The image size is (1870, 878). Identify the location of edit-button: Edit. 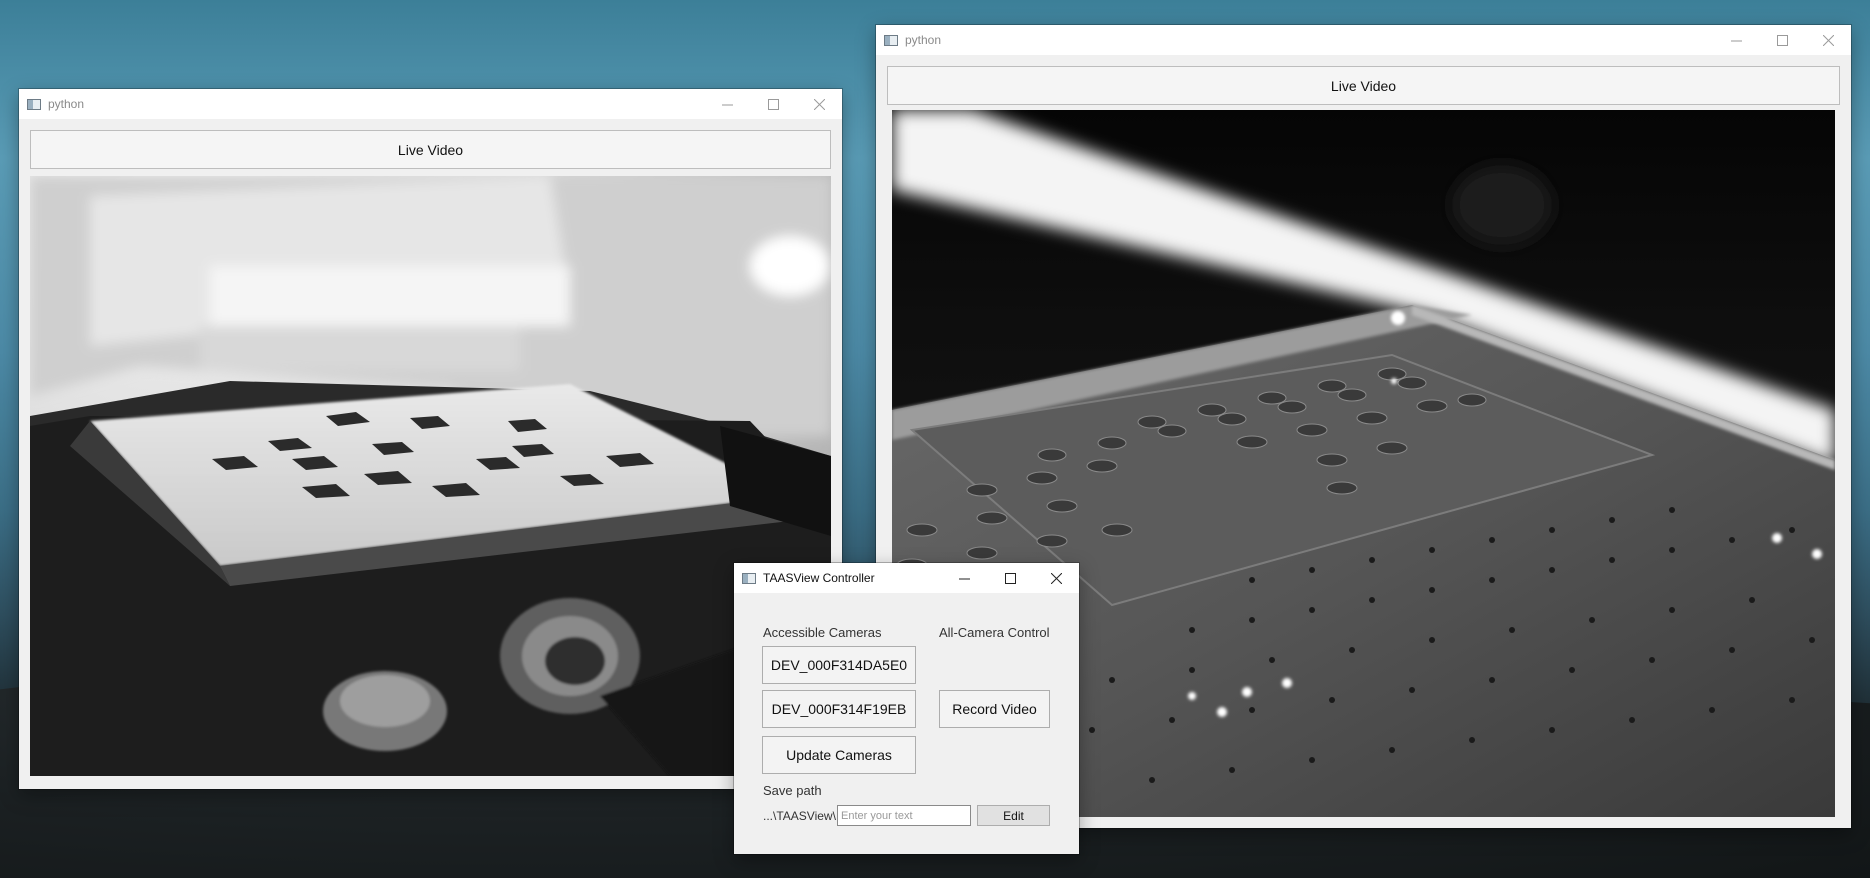
(1013, 815).